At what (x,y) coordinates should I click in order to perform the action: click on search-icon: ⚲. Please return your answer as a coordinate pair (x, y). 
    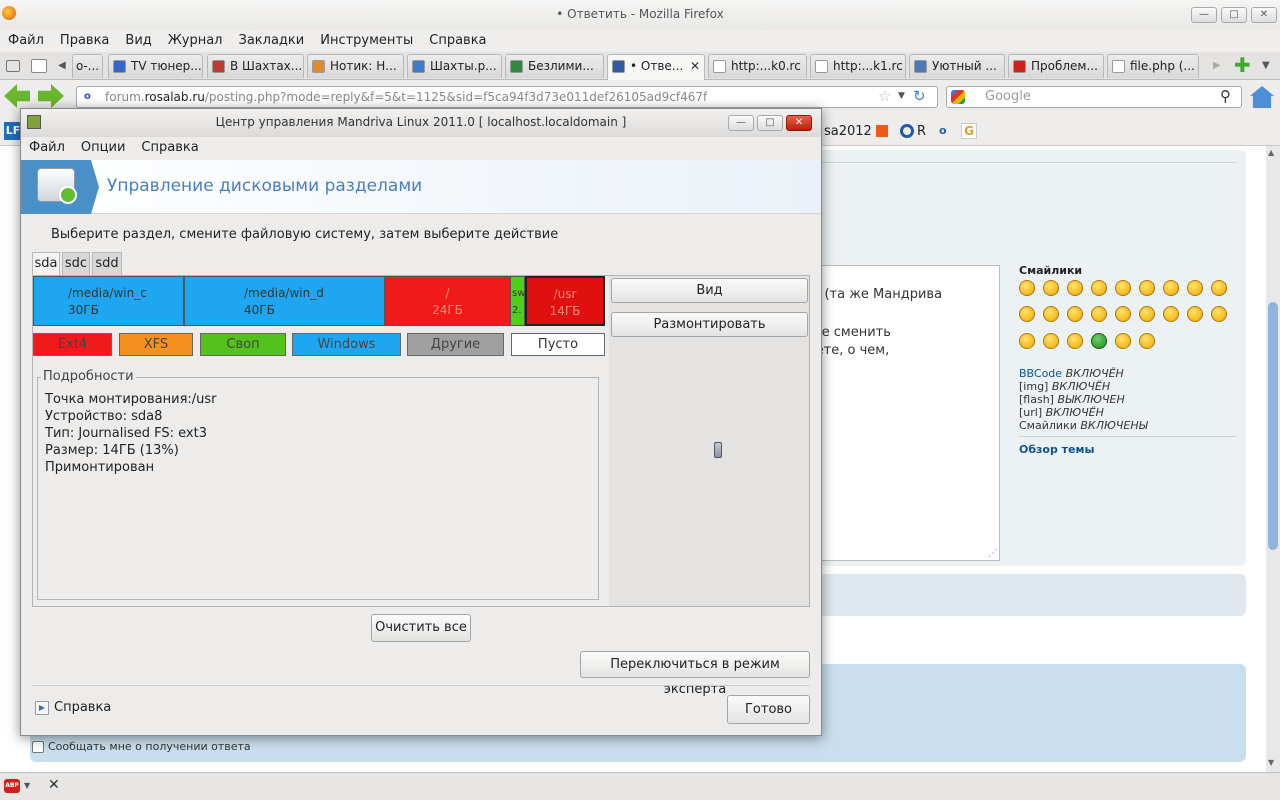
    Looking at the image, I should click on (1225, 96).